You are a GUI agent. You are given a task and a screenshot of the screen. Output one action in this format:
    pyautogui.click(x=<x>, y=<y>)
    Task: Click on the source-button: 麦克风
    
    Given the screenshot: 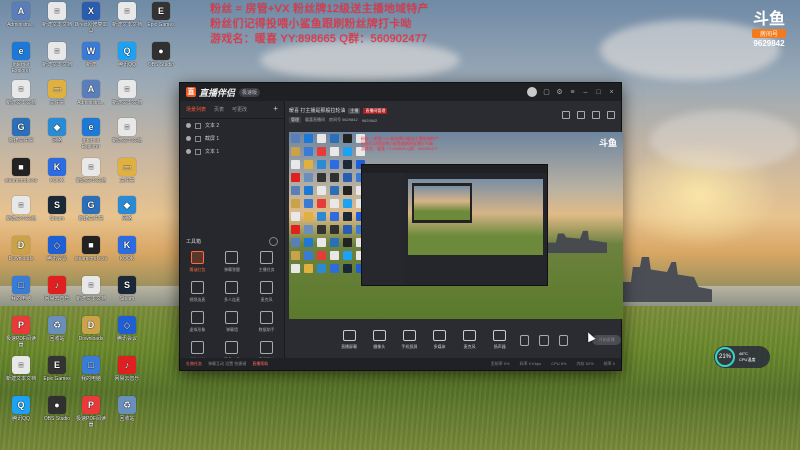 What is the action you would take?
    pyautogui.click(x=470, y=340)
    